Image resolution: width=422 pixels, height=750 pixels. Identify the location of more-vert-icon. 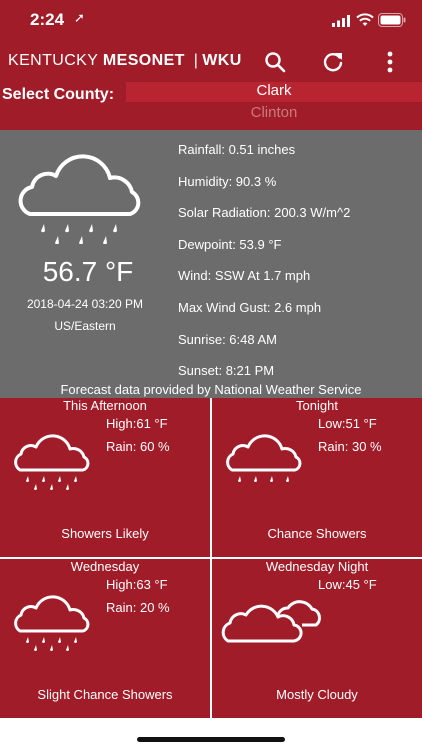
(390, 62).